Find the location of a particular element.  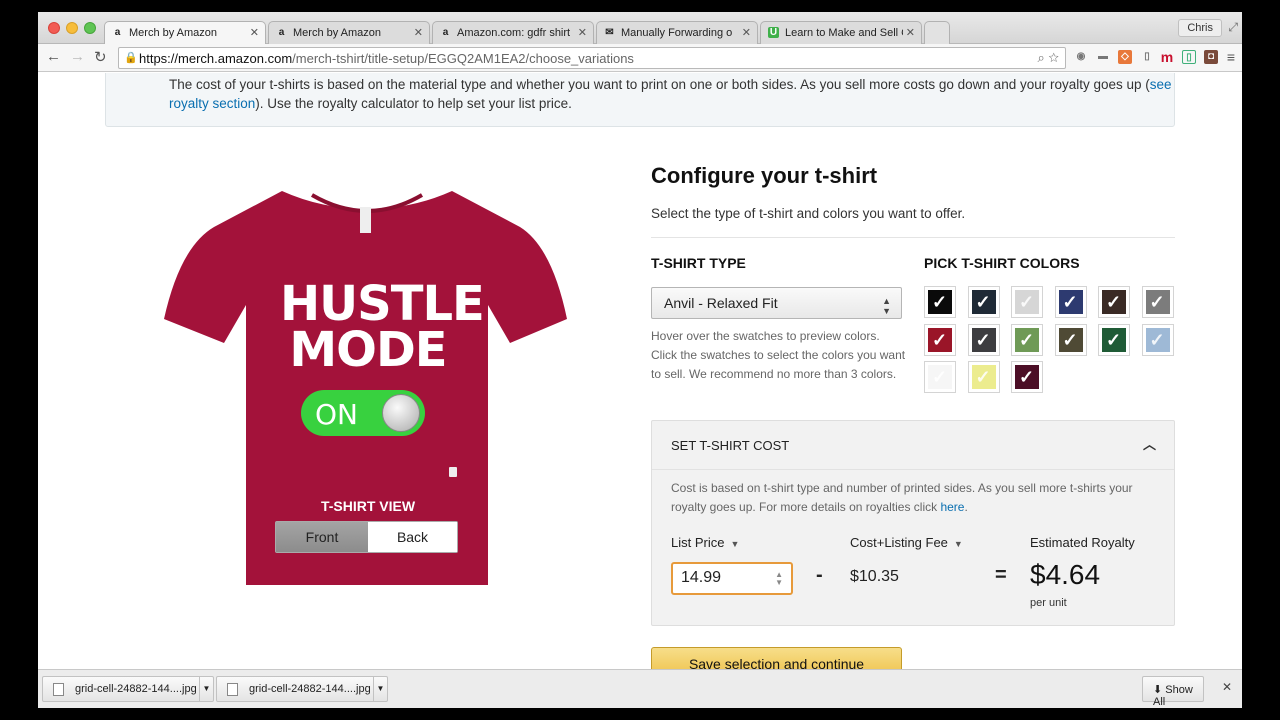

cost-desc-end: . is located at coordinates (966, 507).